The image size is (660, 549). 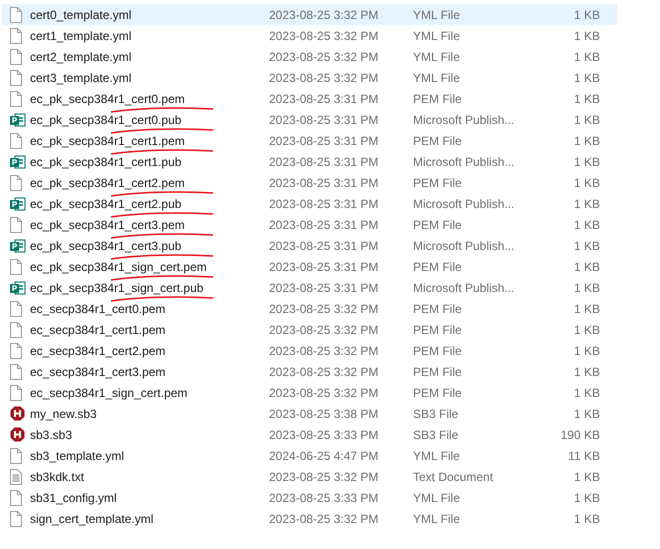 I want to click on file-row: ec_secp384r1_cert3.pem 2023-08-25 3:32 PM PEM File 1 KB, so click(x=309, y=371).